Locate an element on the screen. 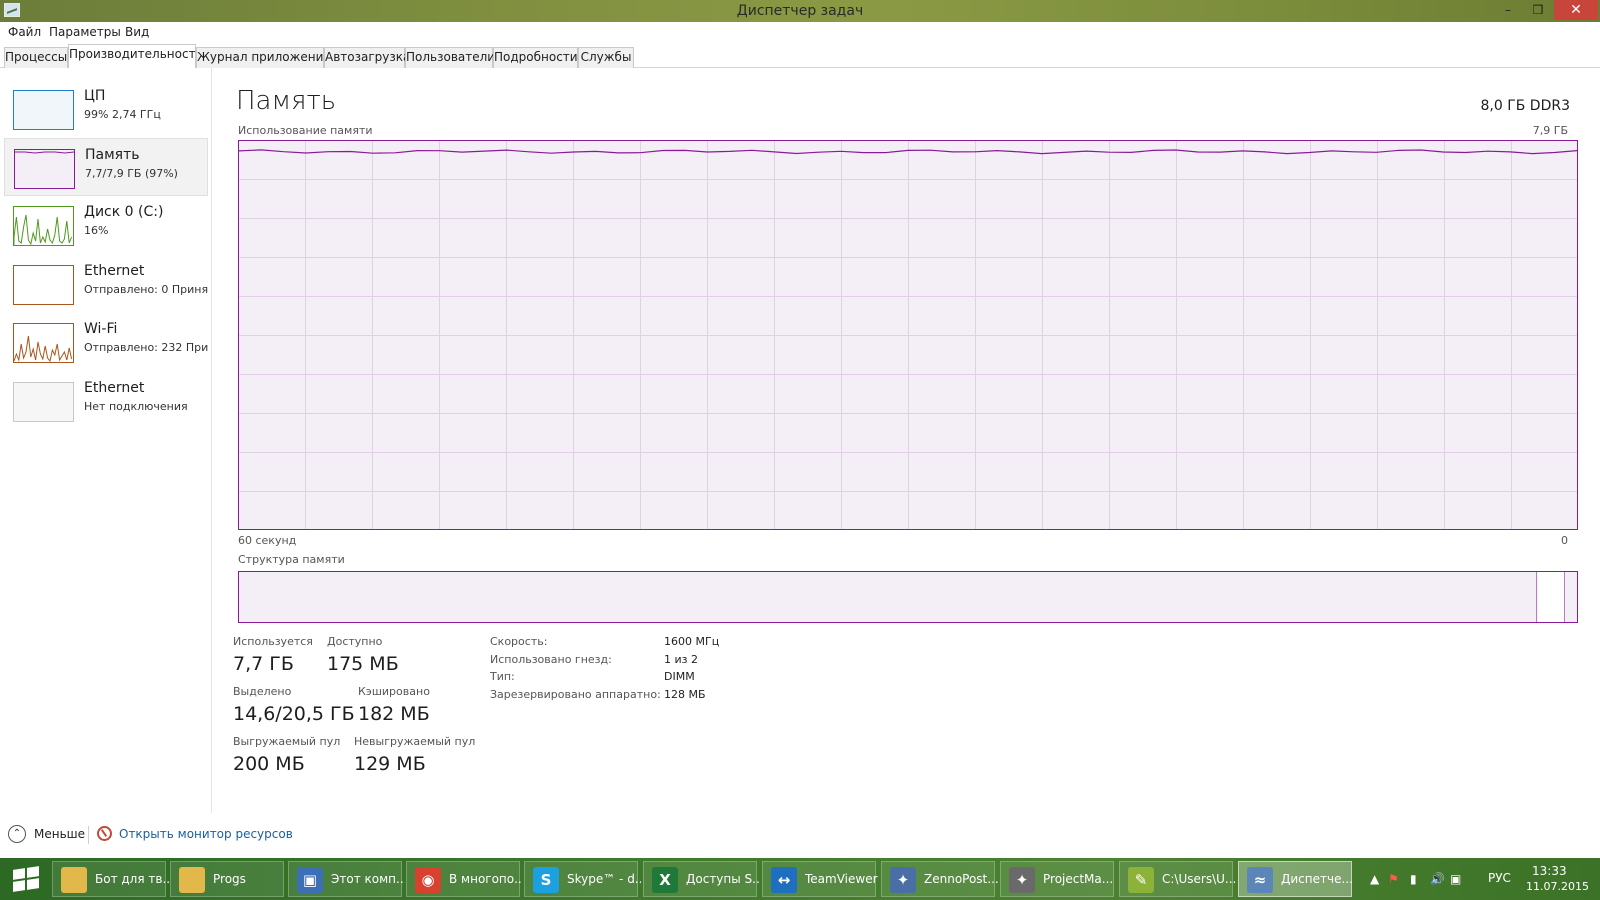 The width and height of the screenshot is (1600, 900). ethernet-2-thumbnail-graph is located at coordinates (43, 402).